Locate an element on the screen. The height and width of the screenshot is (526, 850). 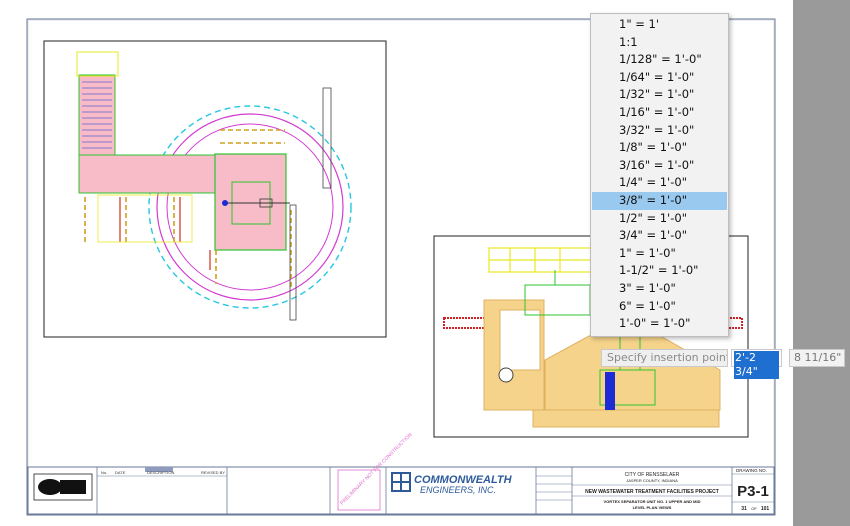
insertion-x-input: 2'-2 3/4" is located at coordinates (756, 364).